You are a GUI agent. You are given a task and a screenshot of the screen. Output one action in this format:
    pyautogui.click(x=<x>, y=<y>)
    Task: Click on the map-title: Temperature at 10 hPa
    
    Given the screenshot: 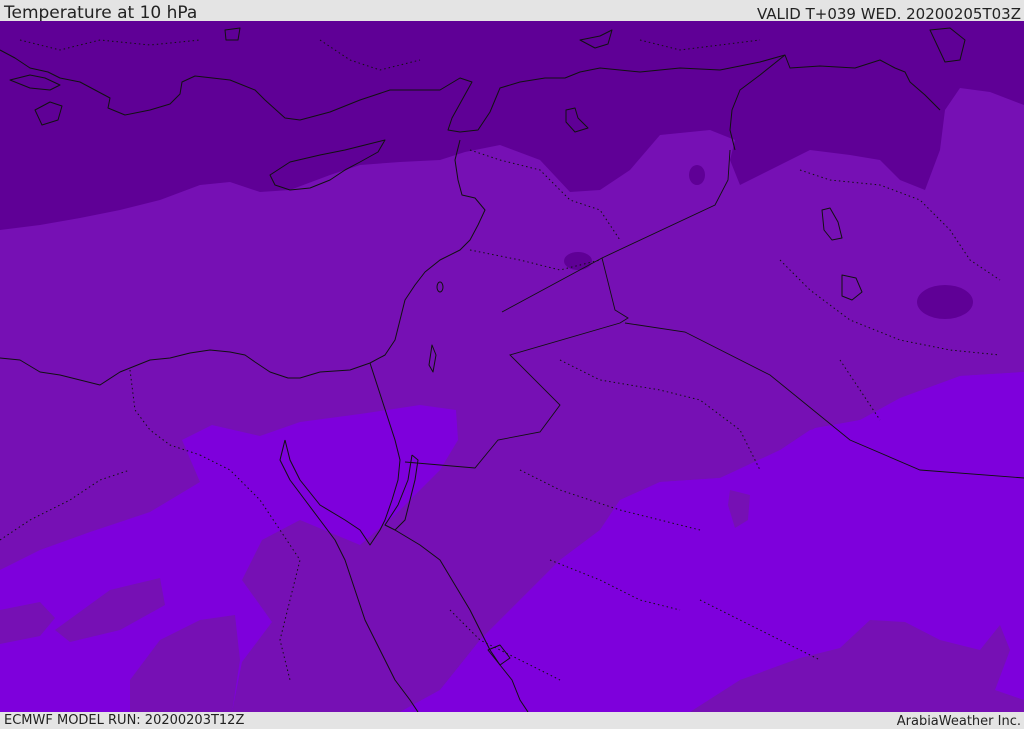 What is the action you would take?
    pyautogui.click(x=101, y=13)
    